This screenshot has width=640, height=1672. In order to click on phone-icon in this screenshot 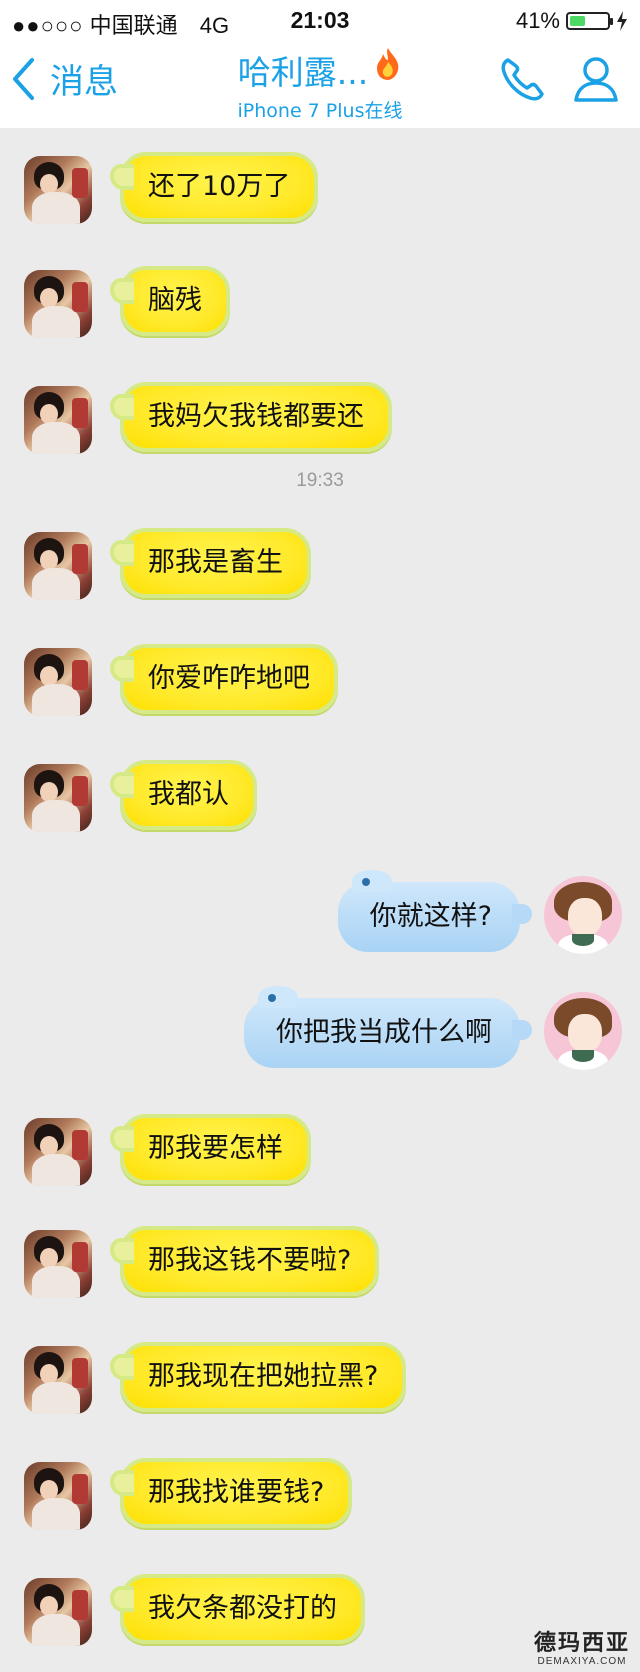, I will do `click(522, 79)`.